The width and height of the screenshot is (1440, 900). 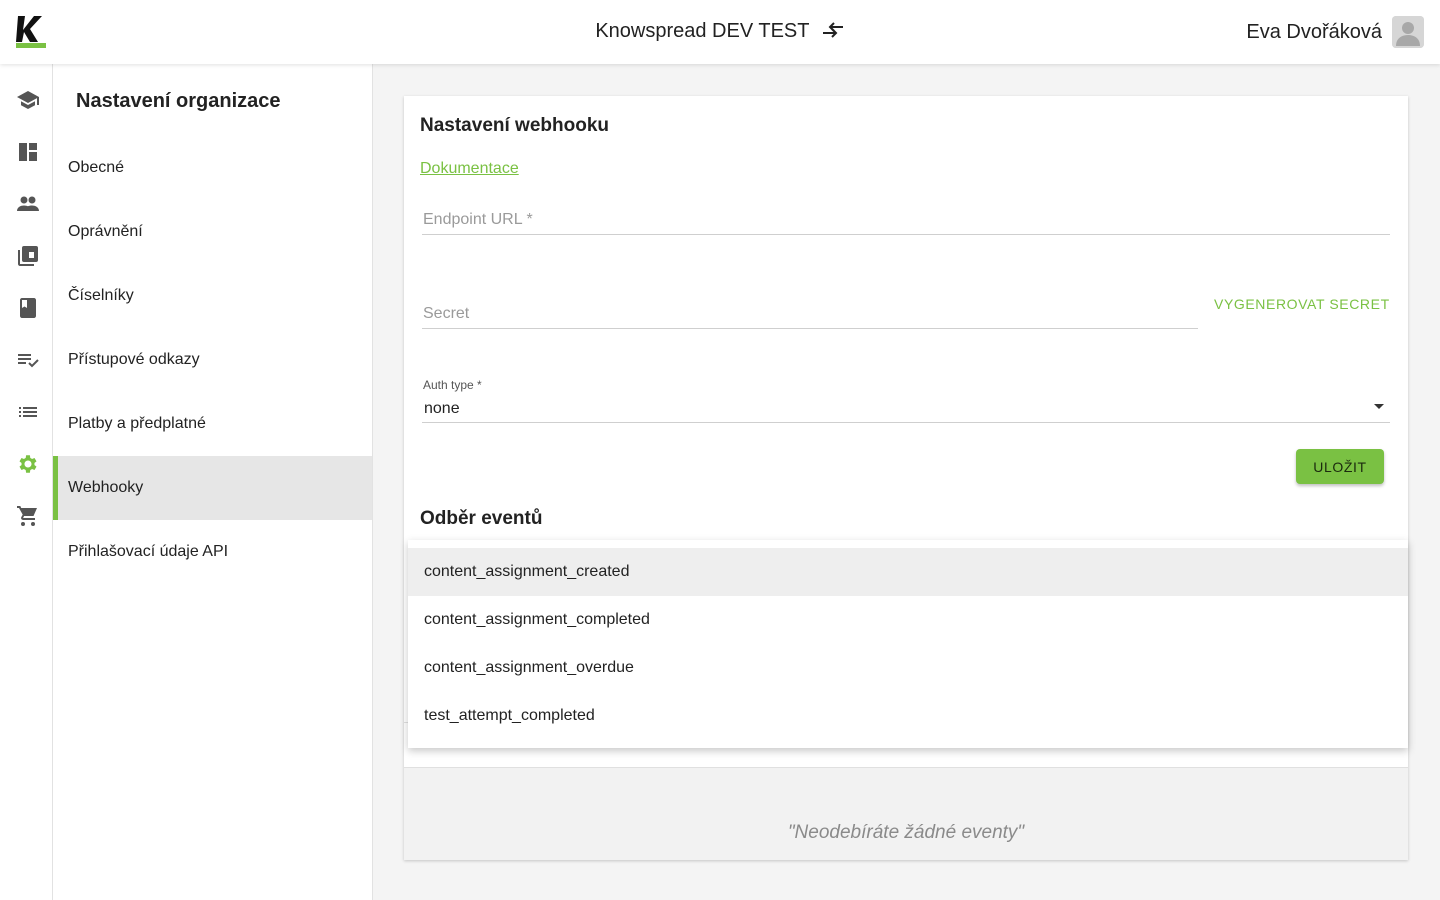 What do you see at coordinates (28, 256) in the screenshot?
I see `library-icon` at bounding box center [28, 256].